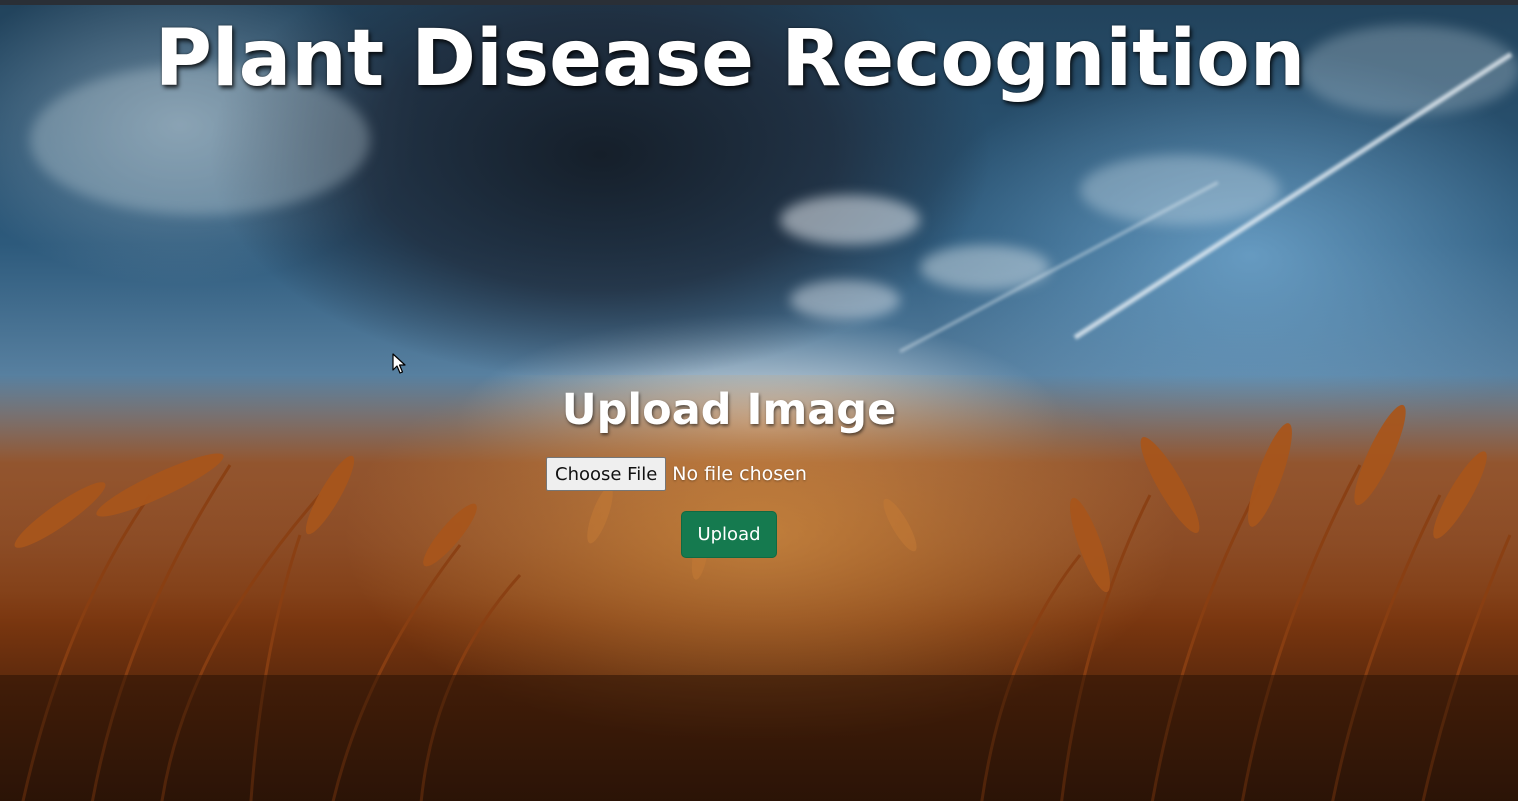 This screenshot has height=801, width=1518. I want to click on upload-button: Upload, so click(729, 534).